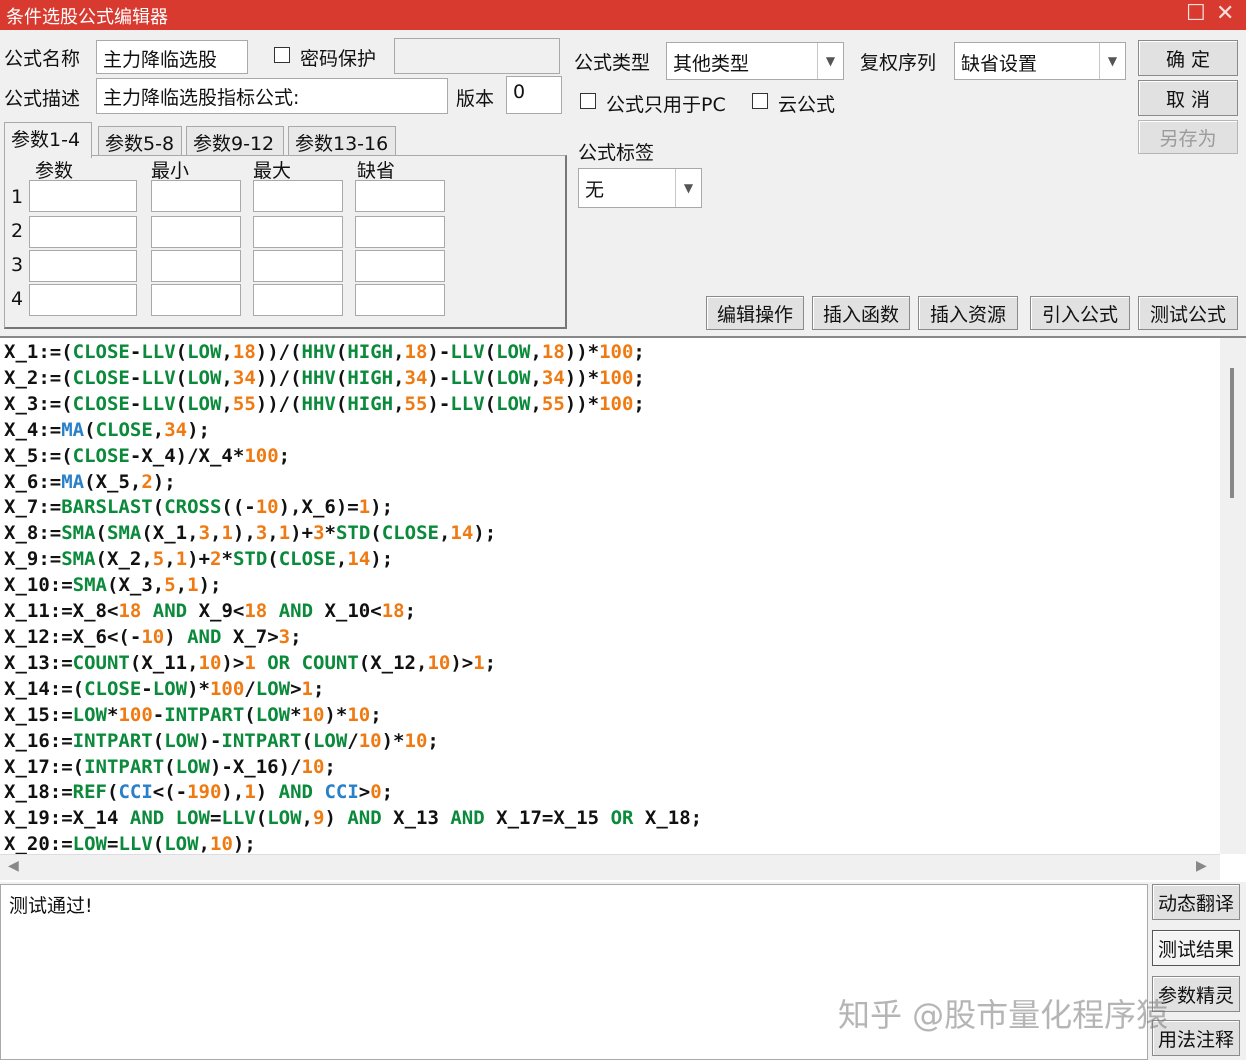 The image size is (1246, 1060). What do you see at coordinates (1196, 948) in the screenshot?
I see `test-result-button: 测试结果` at bounding box center [1196, 948].